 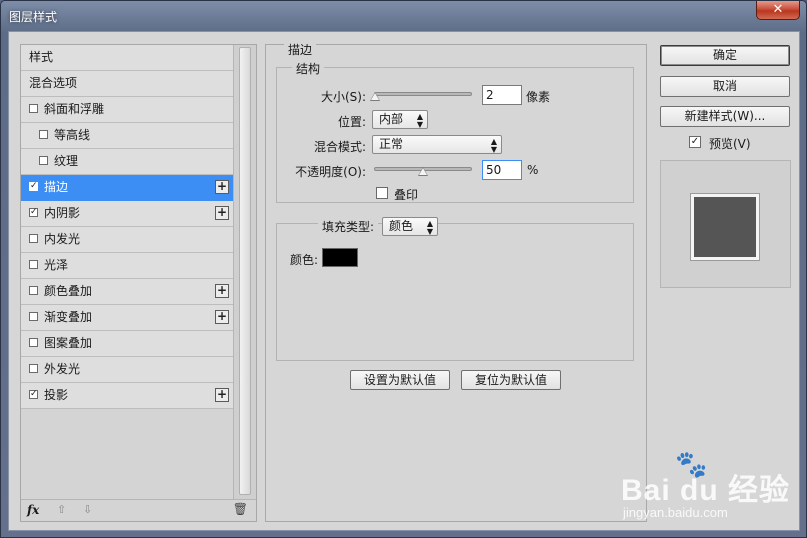 I want to click on cancel-button: 取消, so click(x=725, y=86).